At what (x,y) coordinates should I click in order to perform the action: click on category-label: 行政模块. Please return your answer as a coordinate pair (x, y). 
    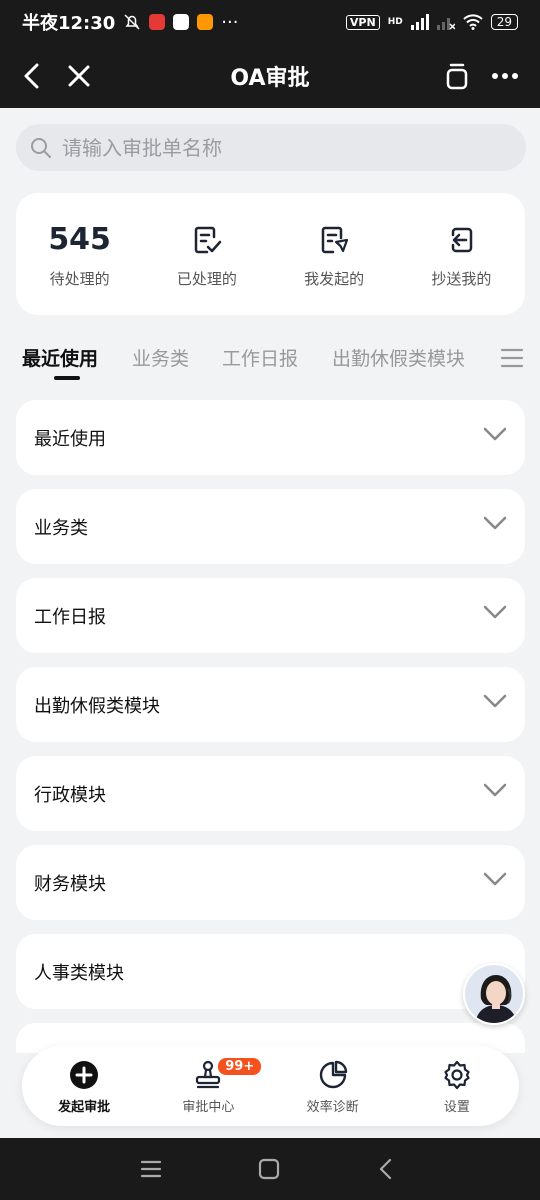
    Looking at the image, I should click on (70, 795).